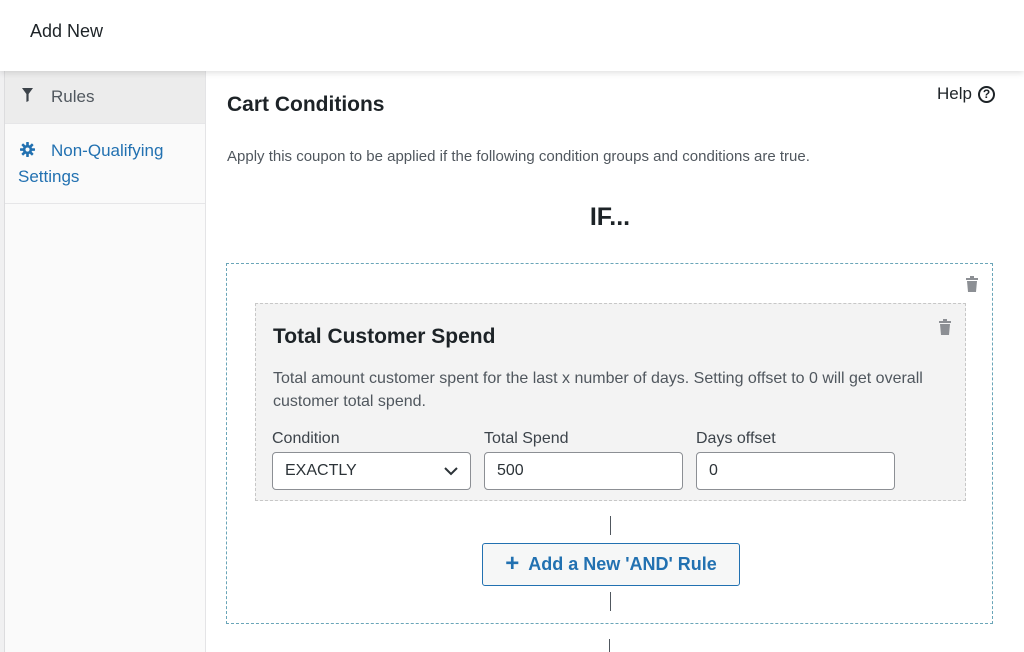 The width and height of the screenshot is (1024, 652). Describe the element at coordinates (371, 471) in the screenshot. I see `condition-select: EXACTLY` at that location.